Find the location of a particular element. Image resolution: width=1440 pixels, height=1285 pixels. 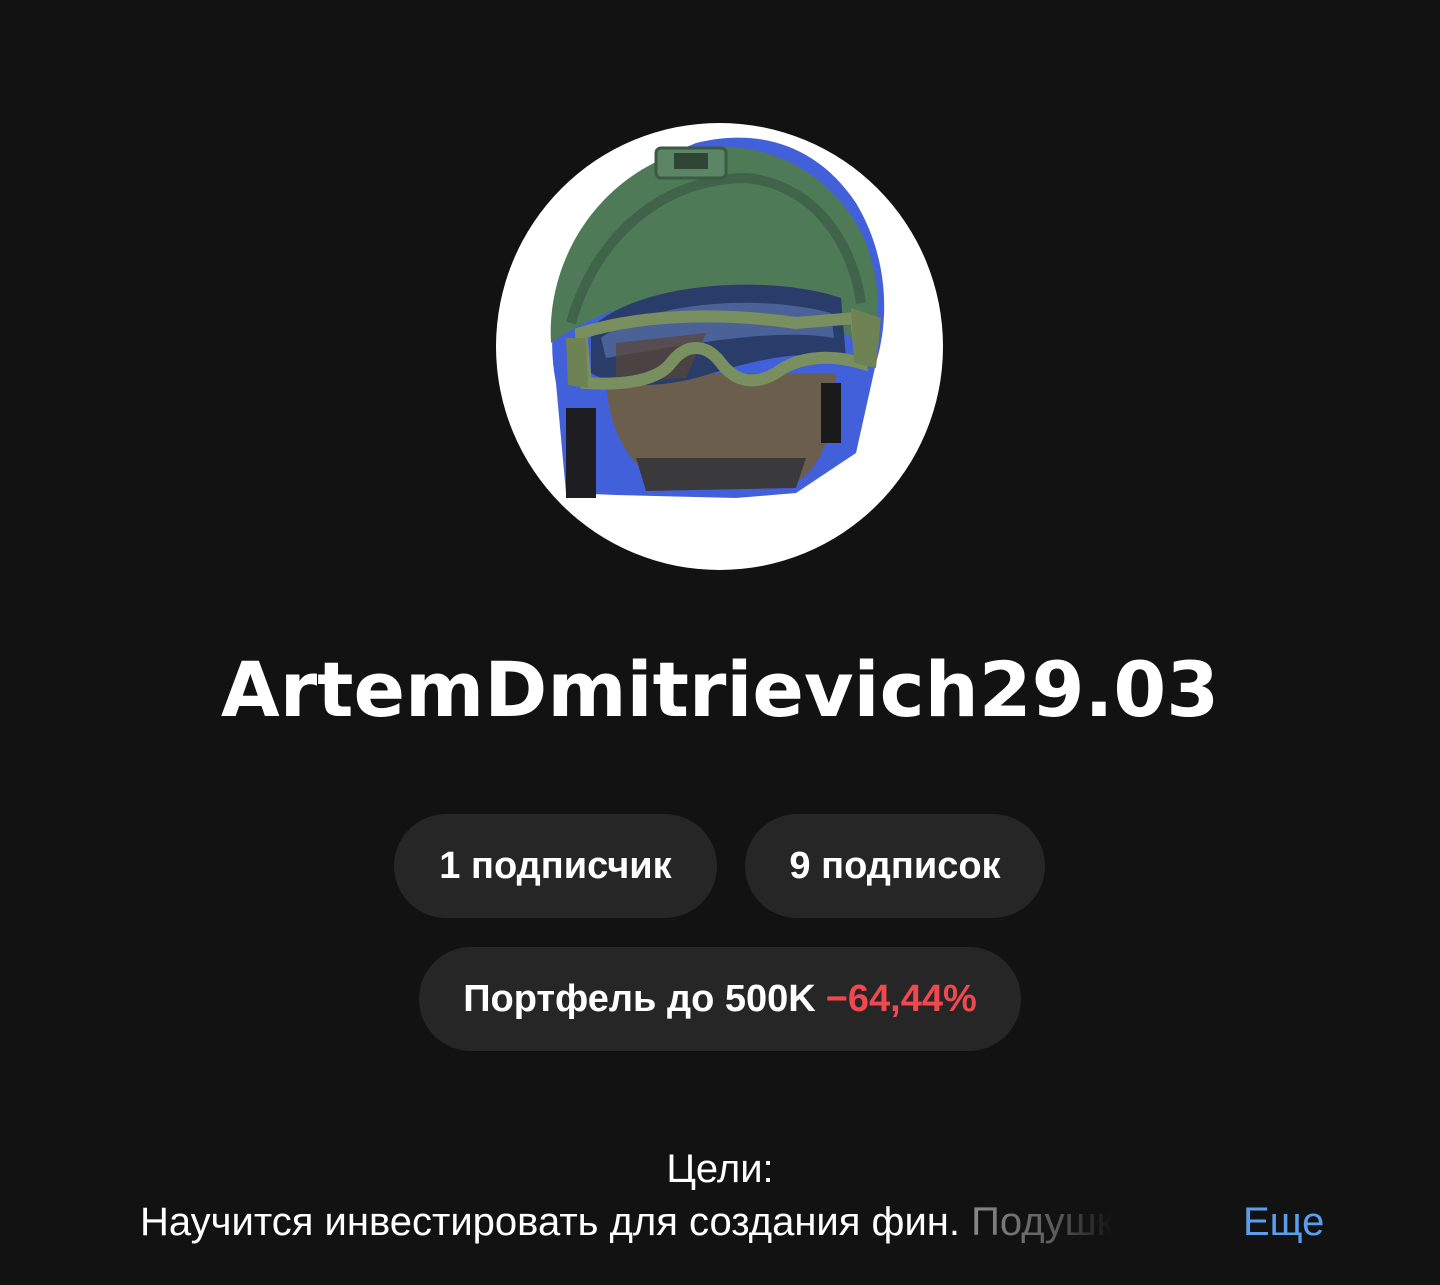

bio-title: Цели: is located at coordinates (720, 1169).